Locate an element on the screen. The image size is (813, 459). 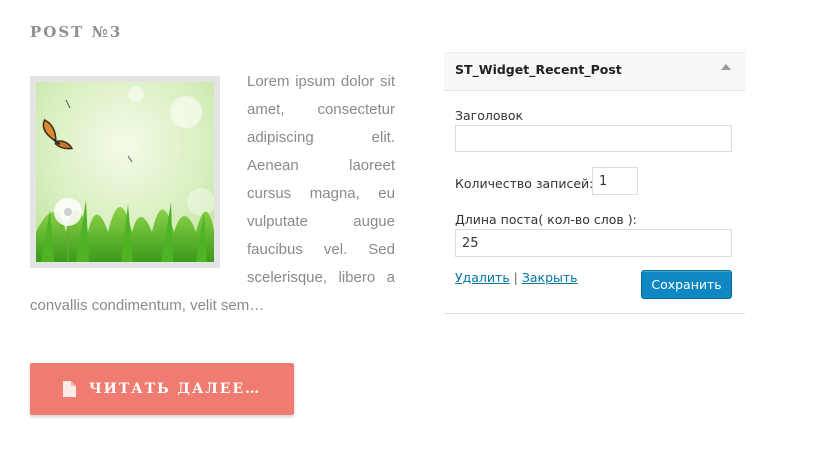
length-field-label: Длина поста( кол-во слов ): is located at coordinates (546, 219).